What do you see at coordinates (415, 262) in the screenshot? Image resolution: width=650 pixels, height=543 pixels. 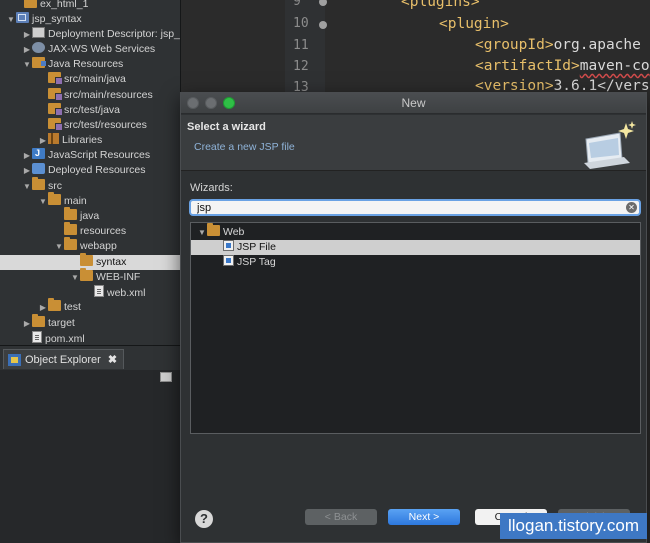 I see `wizard-tree-item-jsp-tag: JSP Tag` at bounding box center [415, 262].